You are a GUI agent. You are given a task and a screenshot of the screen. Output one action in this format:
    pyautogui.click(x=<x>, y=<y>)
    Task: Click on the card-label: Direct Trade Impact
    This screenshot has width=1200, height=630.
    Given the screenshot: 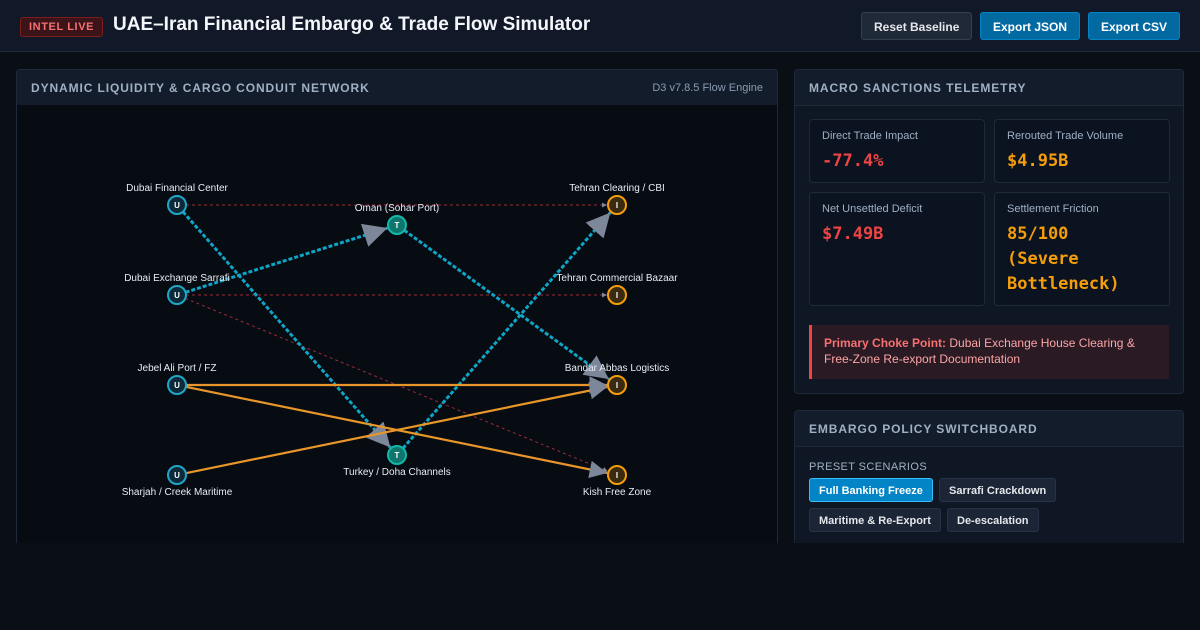 What is the action you would take?
    pyautogui.click(x=870, y=136)
    